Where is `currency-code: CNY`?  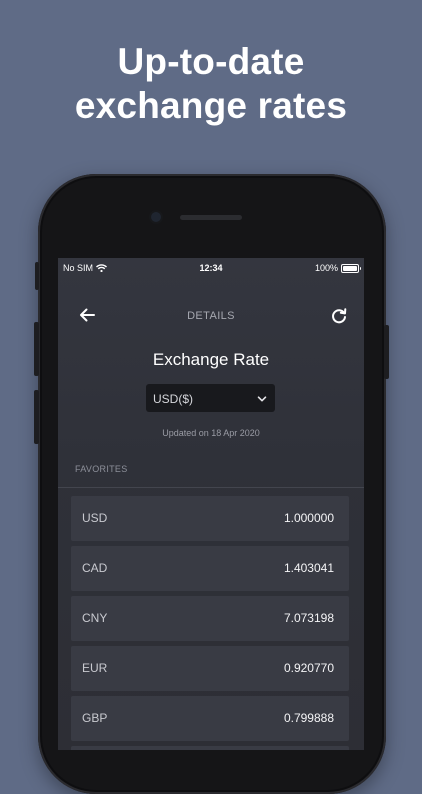 currency-code: CNY is located at coordinates (95, 618).